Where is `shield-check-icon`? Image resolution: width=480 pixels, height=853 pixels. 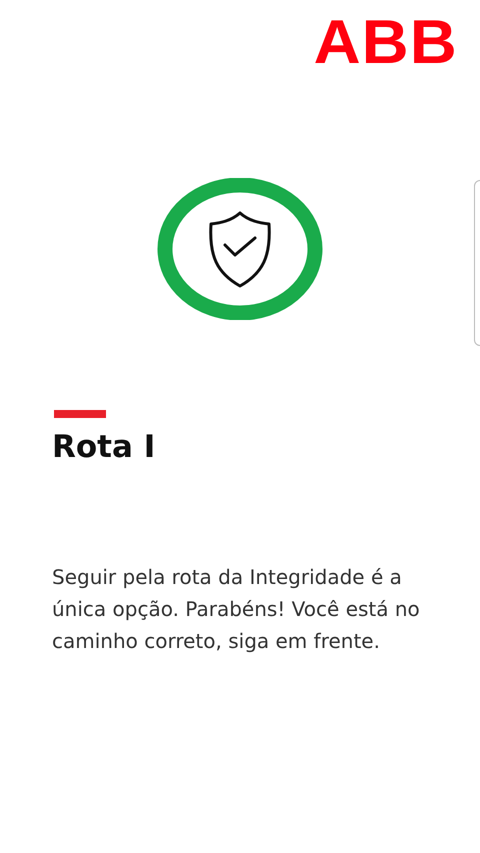 shield-check-icon is located at coordinates (240, 249).